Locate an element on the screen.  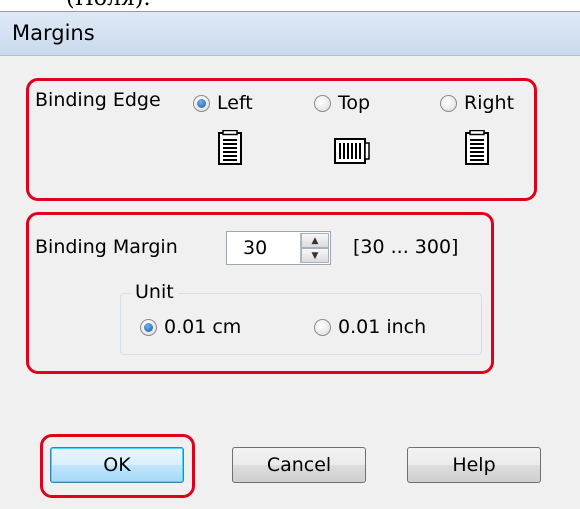
help-button-label: Help is located at coordinates (474, 465).